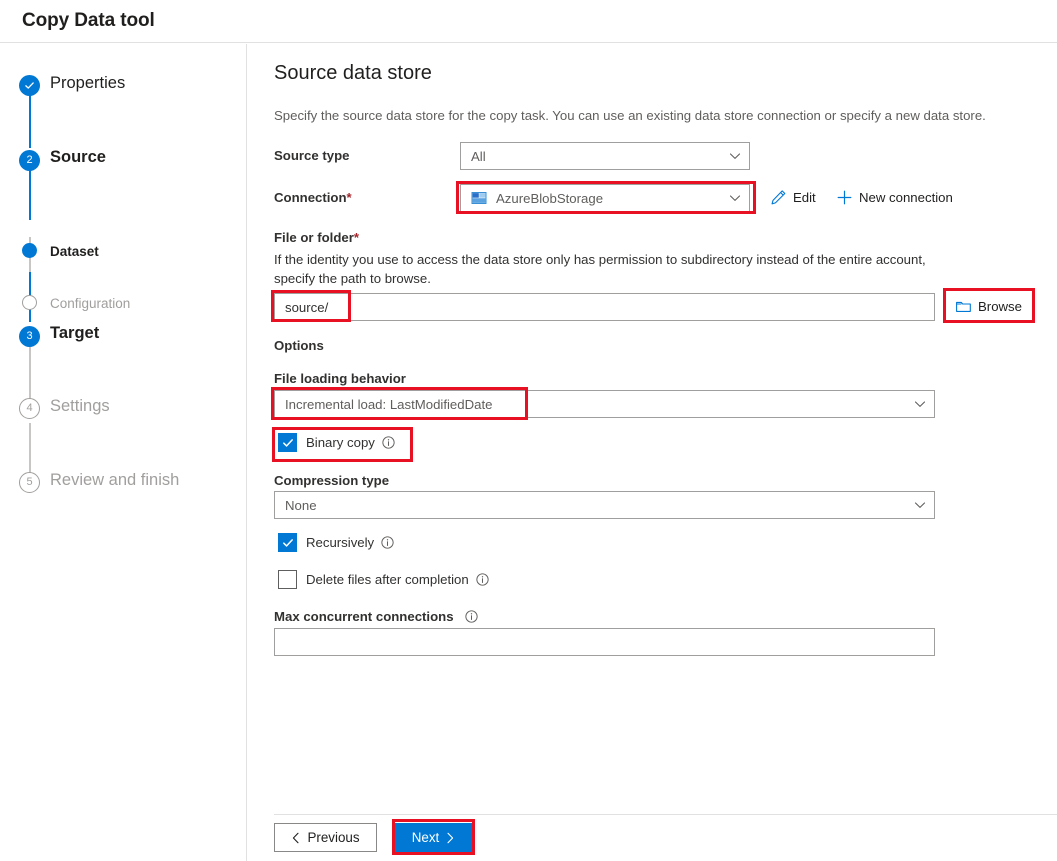 This screenshot has height=861, width=1057. Describe the element at coordinates (478, 156) in the screenshot. I see `source-type-value: All` at that location.